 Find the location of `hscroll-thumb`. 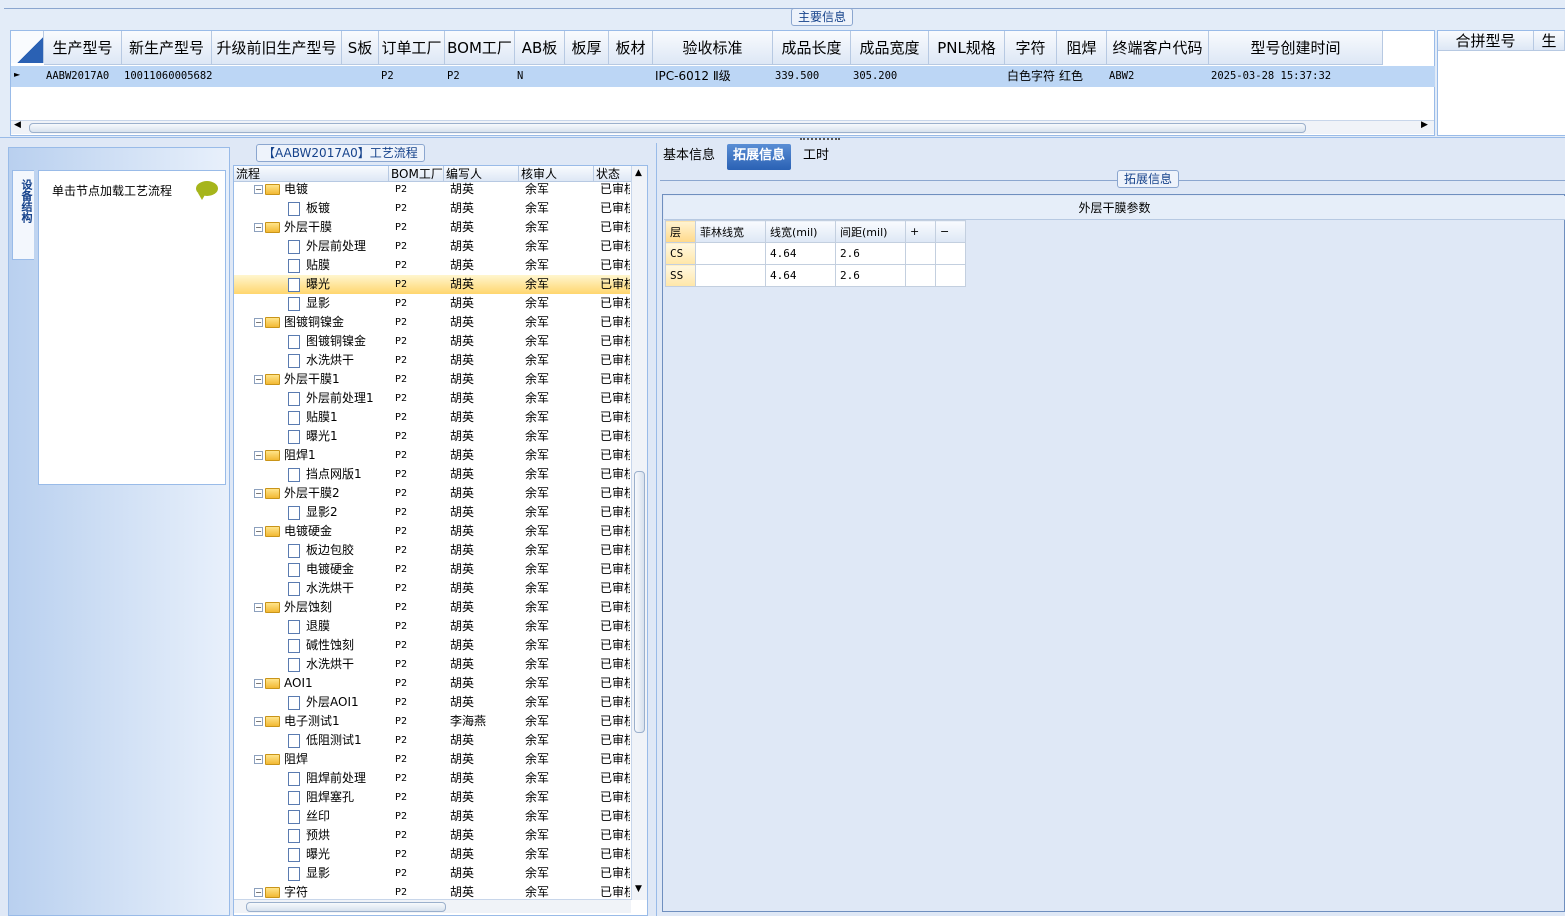

hscroll-thumb is located at coordinates (667, 128).